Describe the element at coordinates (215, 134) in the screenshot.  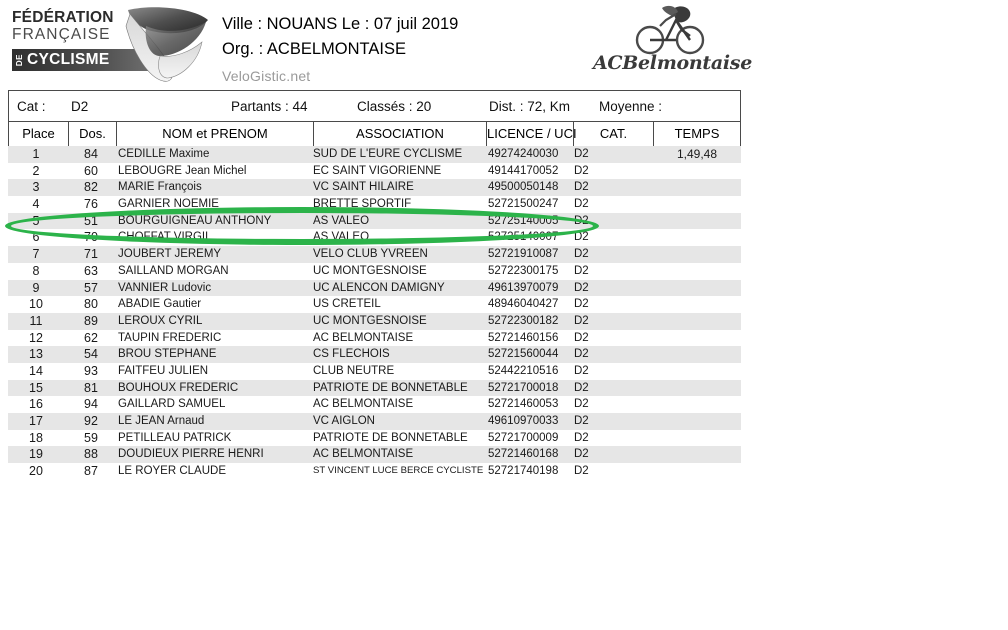
I see `column-header-nom: NOM et PRENOM` at that location.